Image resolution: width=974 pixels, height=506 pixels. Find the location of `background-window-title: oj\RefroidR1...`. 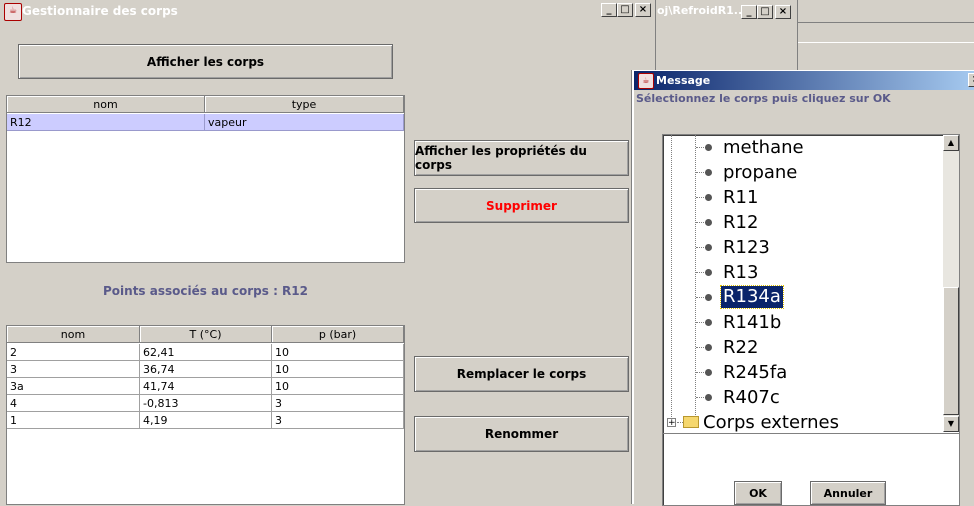

background-window-title: oj\RefroidR1... is located at coordinates (702, 10).